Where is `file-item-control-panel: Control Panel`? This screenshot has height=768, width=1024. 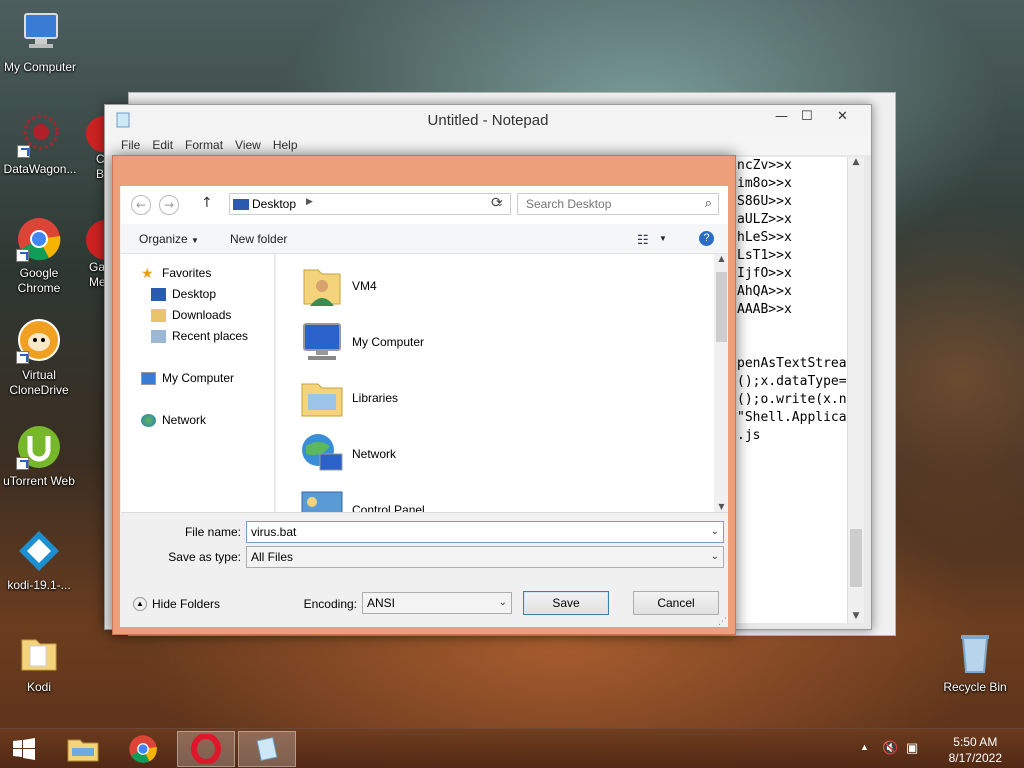 file-item-control-panel: Control Panel is located at coordinates (361, 499).